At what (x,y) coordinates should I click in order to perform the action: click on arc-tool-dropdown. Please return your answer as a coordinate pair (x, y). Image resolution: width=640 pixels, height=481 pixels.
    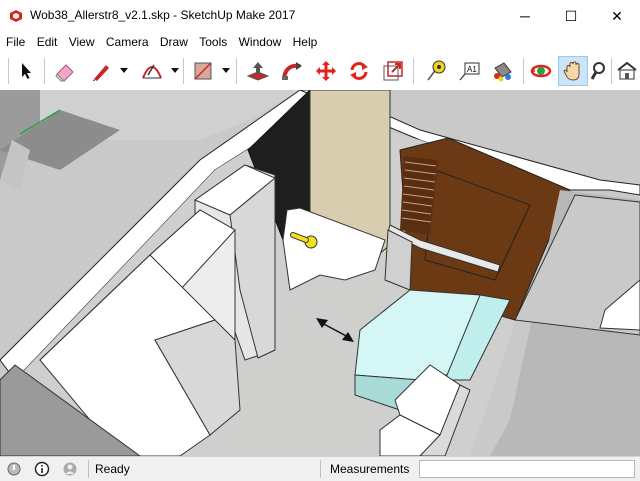
    Looking at the image, I should click on (175, 71).